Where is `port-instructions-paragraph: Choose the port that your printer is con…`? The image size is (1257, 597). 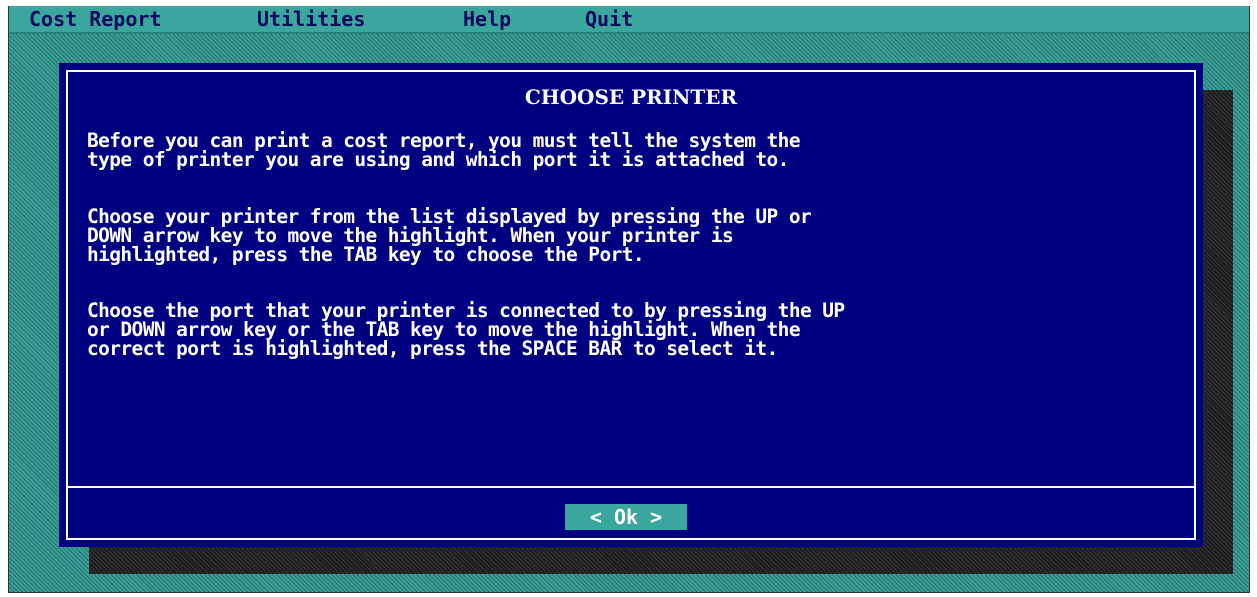
port-instructions-paragraph: Choose the port that your printer is con… is located at coordinates (617, 330).